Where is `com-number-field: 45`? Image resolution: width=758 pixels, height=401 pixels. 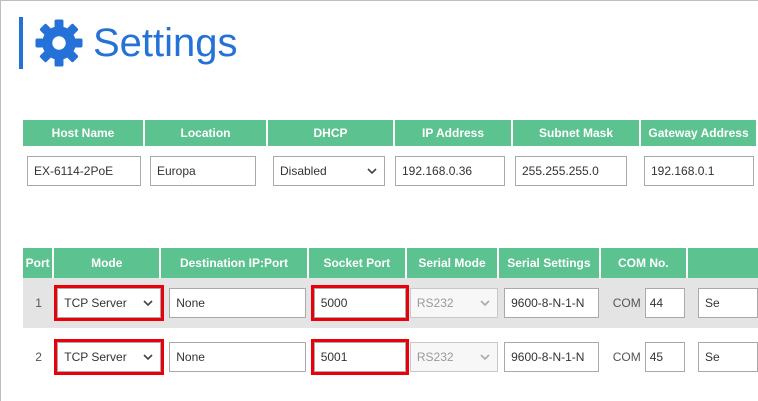
com-number-field: 45 is located at coordinates (664, 357).